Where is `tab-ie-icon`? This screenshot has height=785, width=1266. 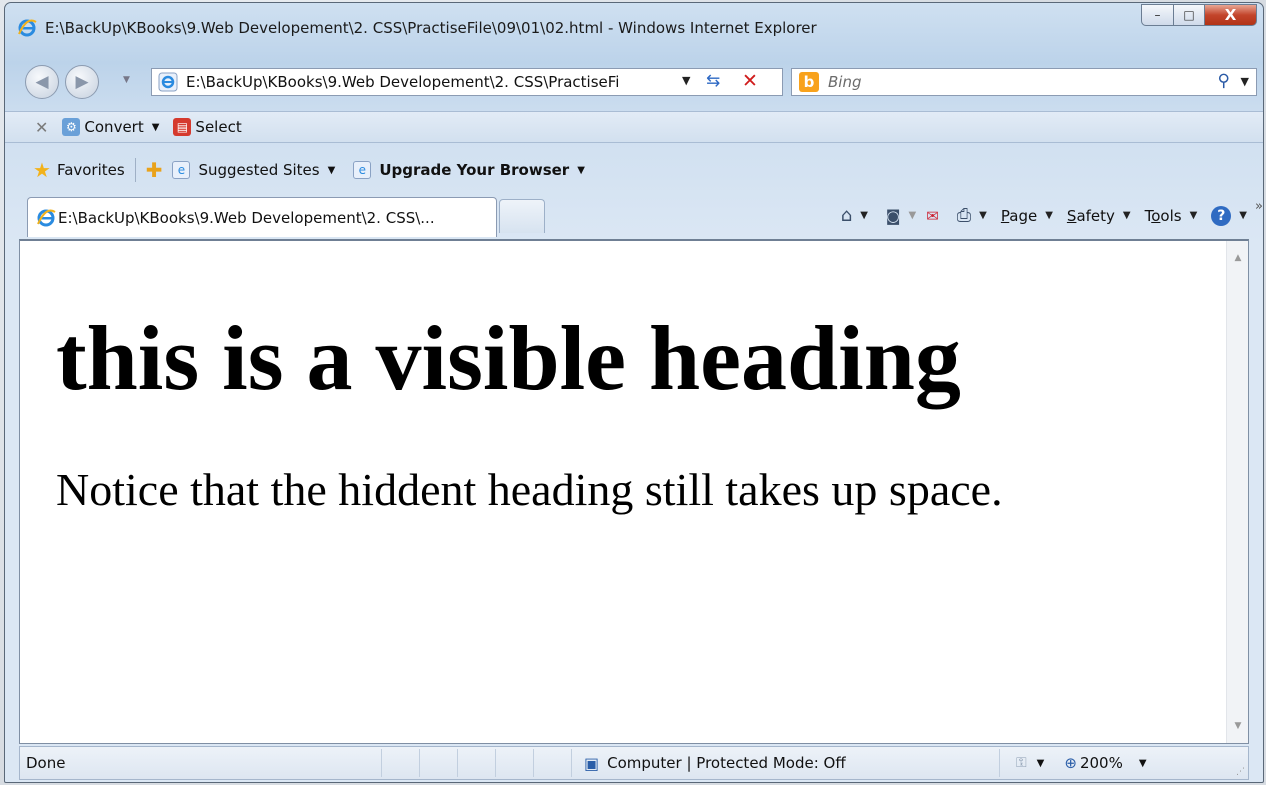 tab-ie-icon is located at coordinates (46, 218).